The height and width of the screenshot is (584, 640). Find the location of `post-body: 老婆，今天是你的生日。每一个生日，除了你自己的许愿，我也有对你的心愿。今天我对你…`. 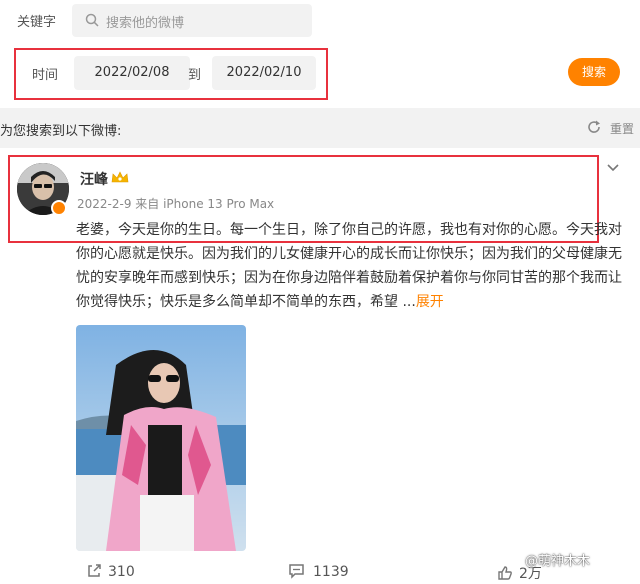

post-body: 老婆，今天是你的生日。每一个生日，除了你自己的许愿，我也有对你的心愿。今天我对你… is located at coordinates (349, 266).